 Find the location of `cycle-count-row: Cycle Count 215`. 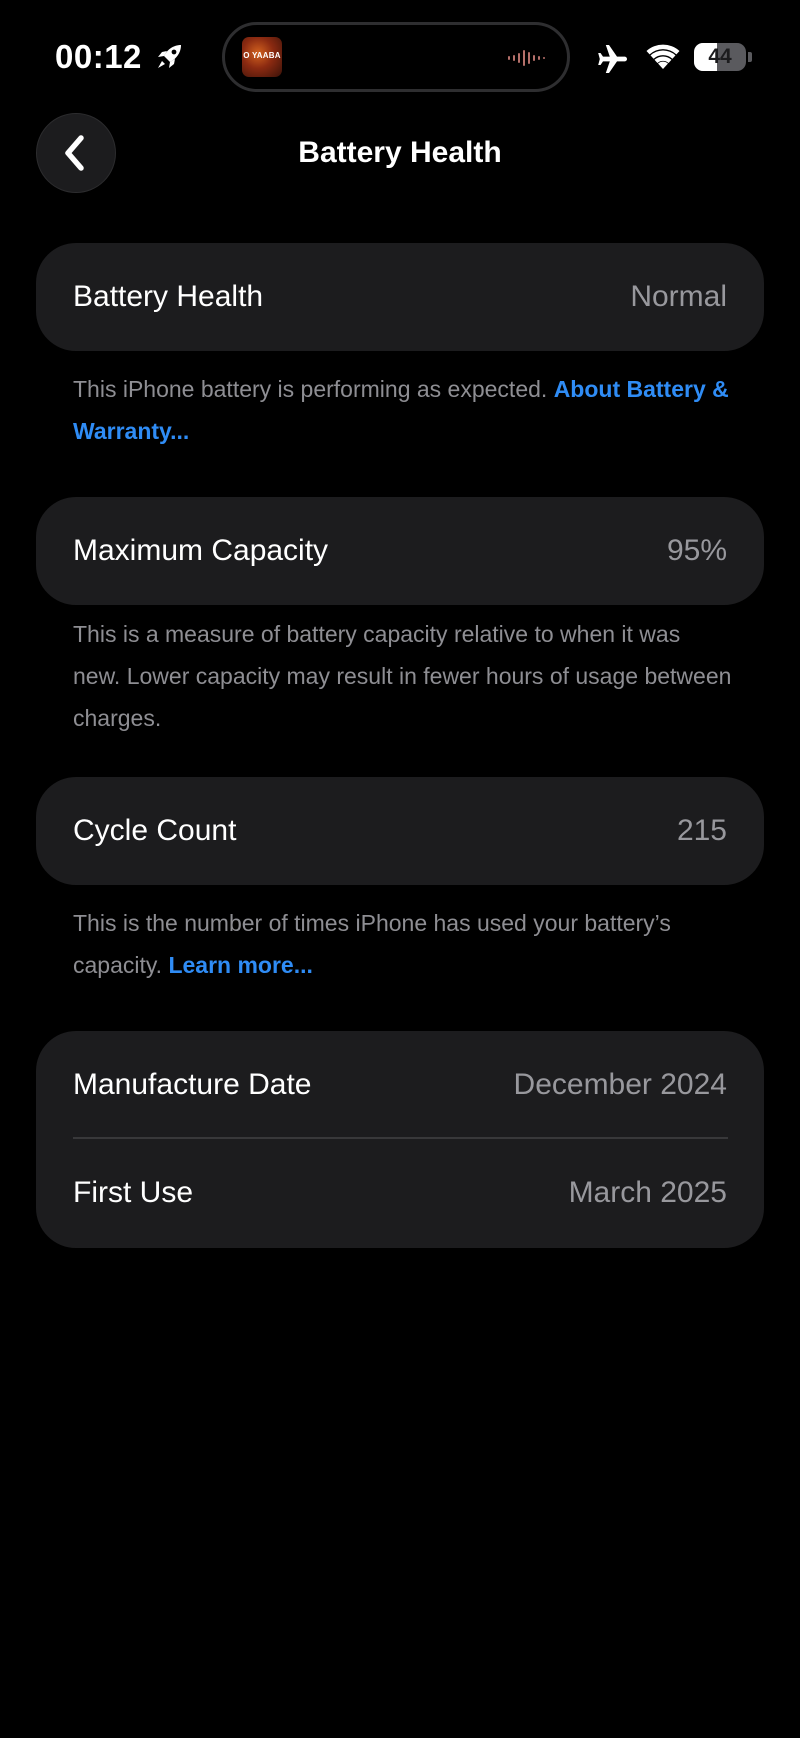

cycle-count-row: Cycle Count 215 is located at coordinates (400, 831).